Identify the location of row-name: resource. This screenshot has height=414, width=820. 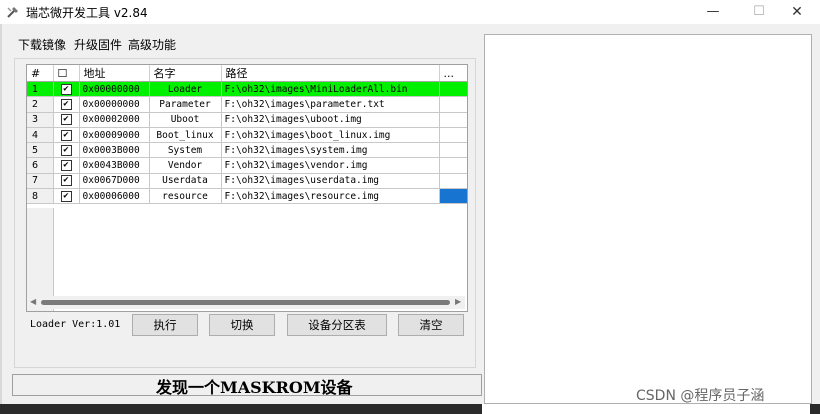
(185, 196).